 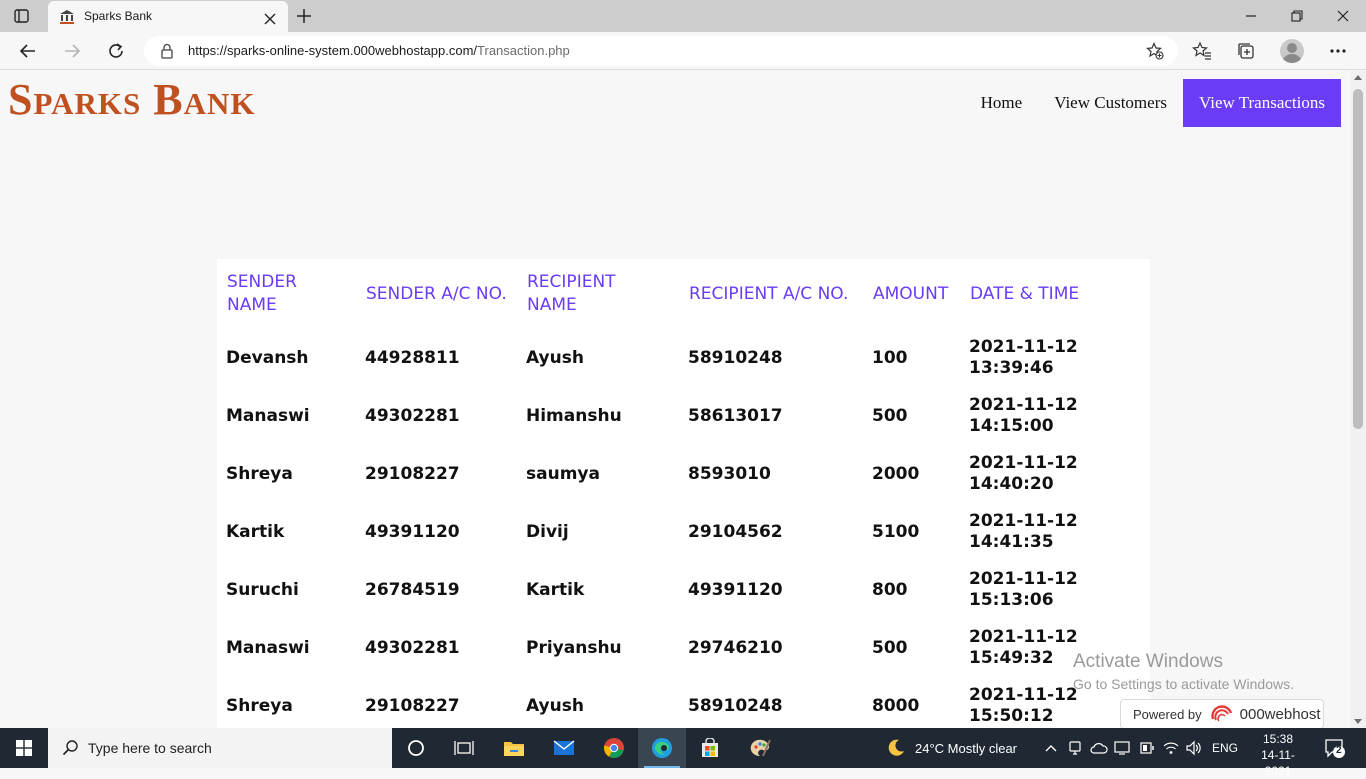 I want to click on cell-sender: Suruchi, so click(x=262, y=589).